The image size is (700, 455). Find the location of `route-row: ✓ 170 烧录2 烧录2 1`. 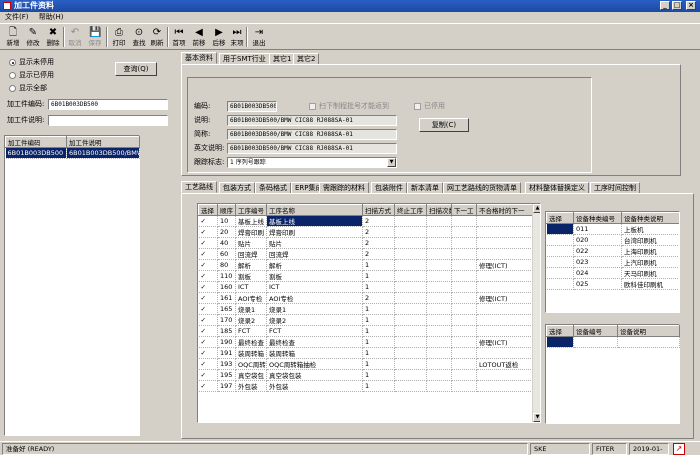

route-row: ✓ 170 烧录2 烧录2 1 is located at coordinates (365, 320).